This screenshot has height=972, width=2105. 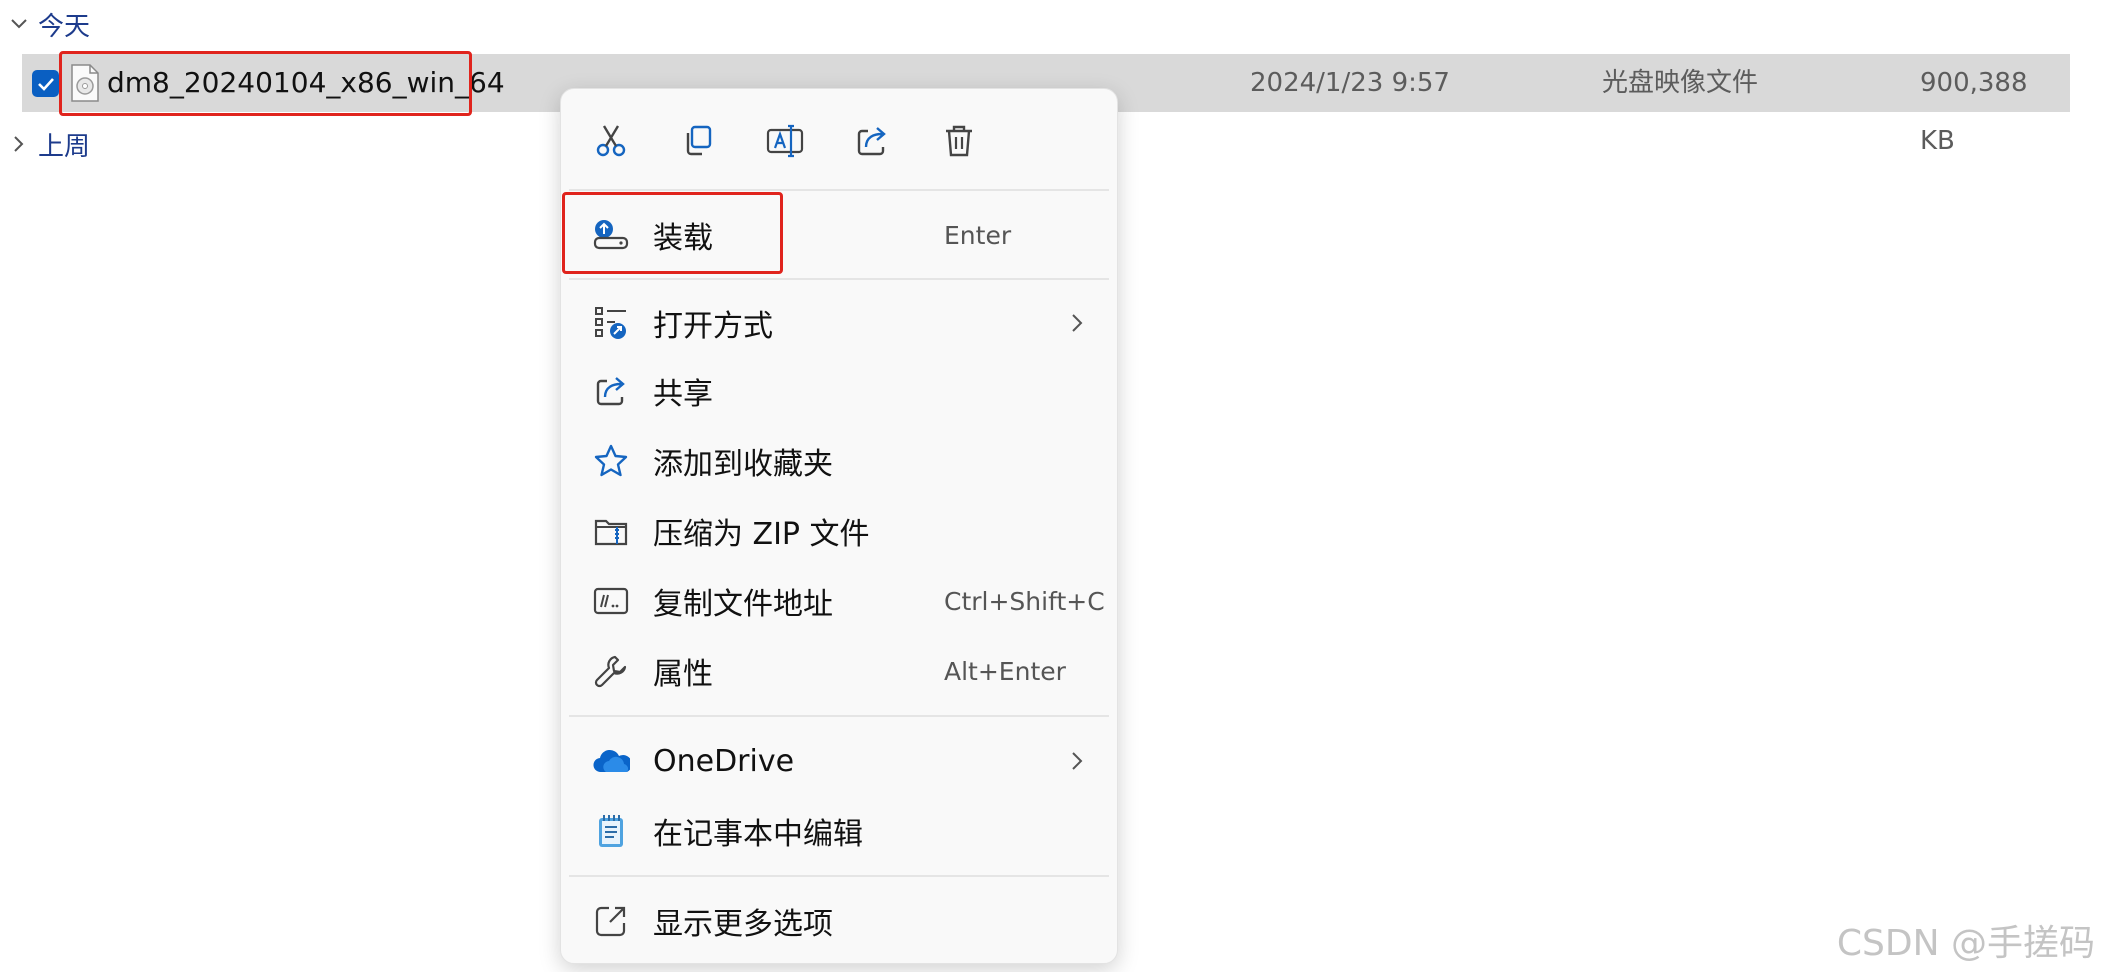 What do you see at coordinates (1965, 943) in the screenshot?
I see `watermark: CSDN @手搓码` at bounding box center [1965, 943].